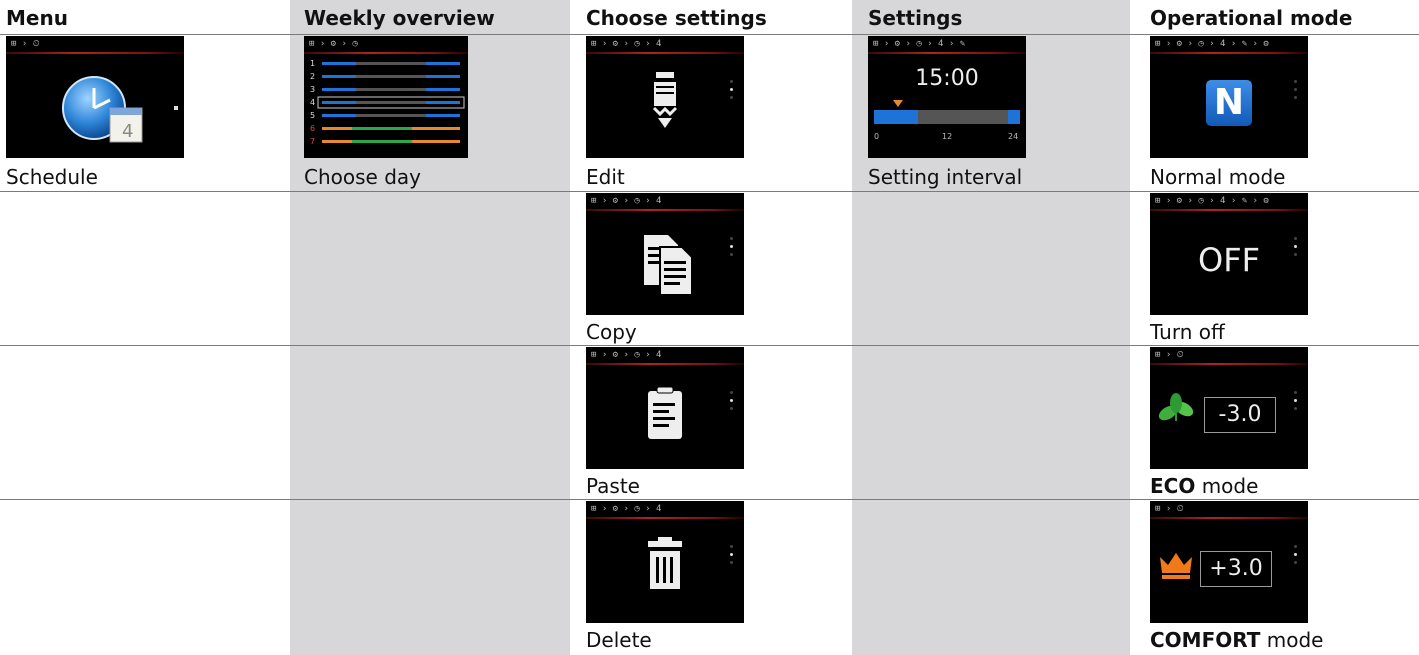 Image resolution: width=1419 pixels, height=655 pixels. I want to click on copy-screen: ⊞ › ⚙ › ◷ › 4, so click(665, 254).